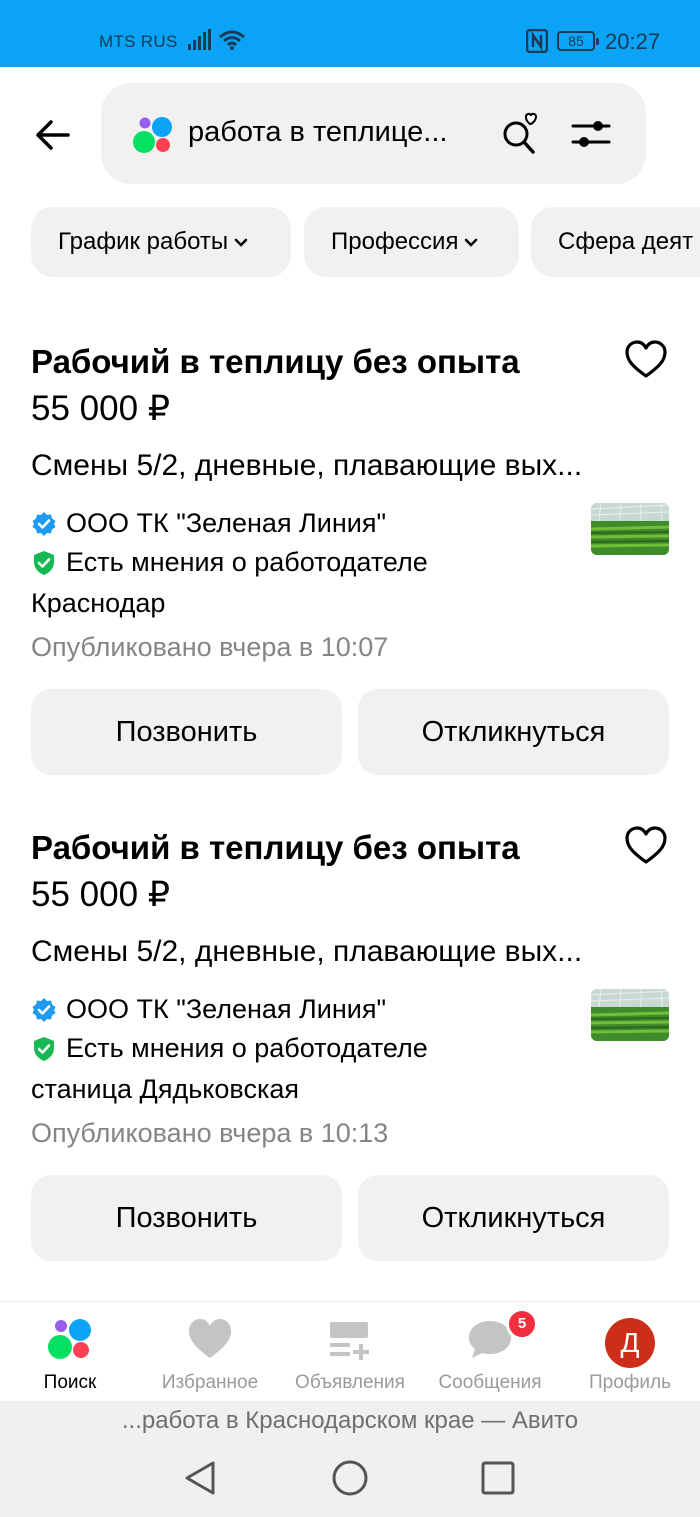 Image resolution: width=700 pixels, height=1517 pixels. I want to click on chip-label: График работы, so click(143, 241).